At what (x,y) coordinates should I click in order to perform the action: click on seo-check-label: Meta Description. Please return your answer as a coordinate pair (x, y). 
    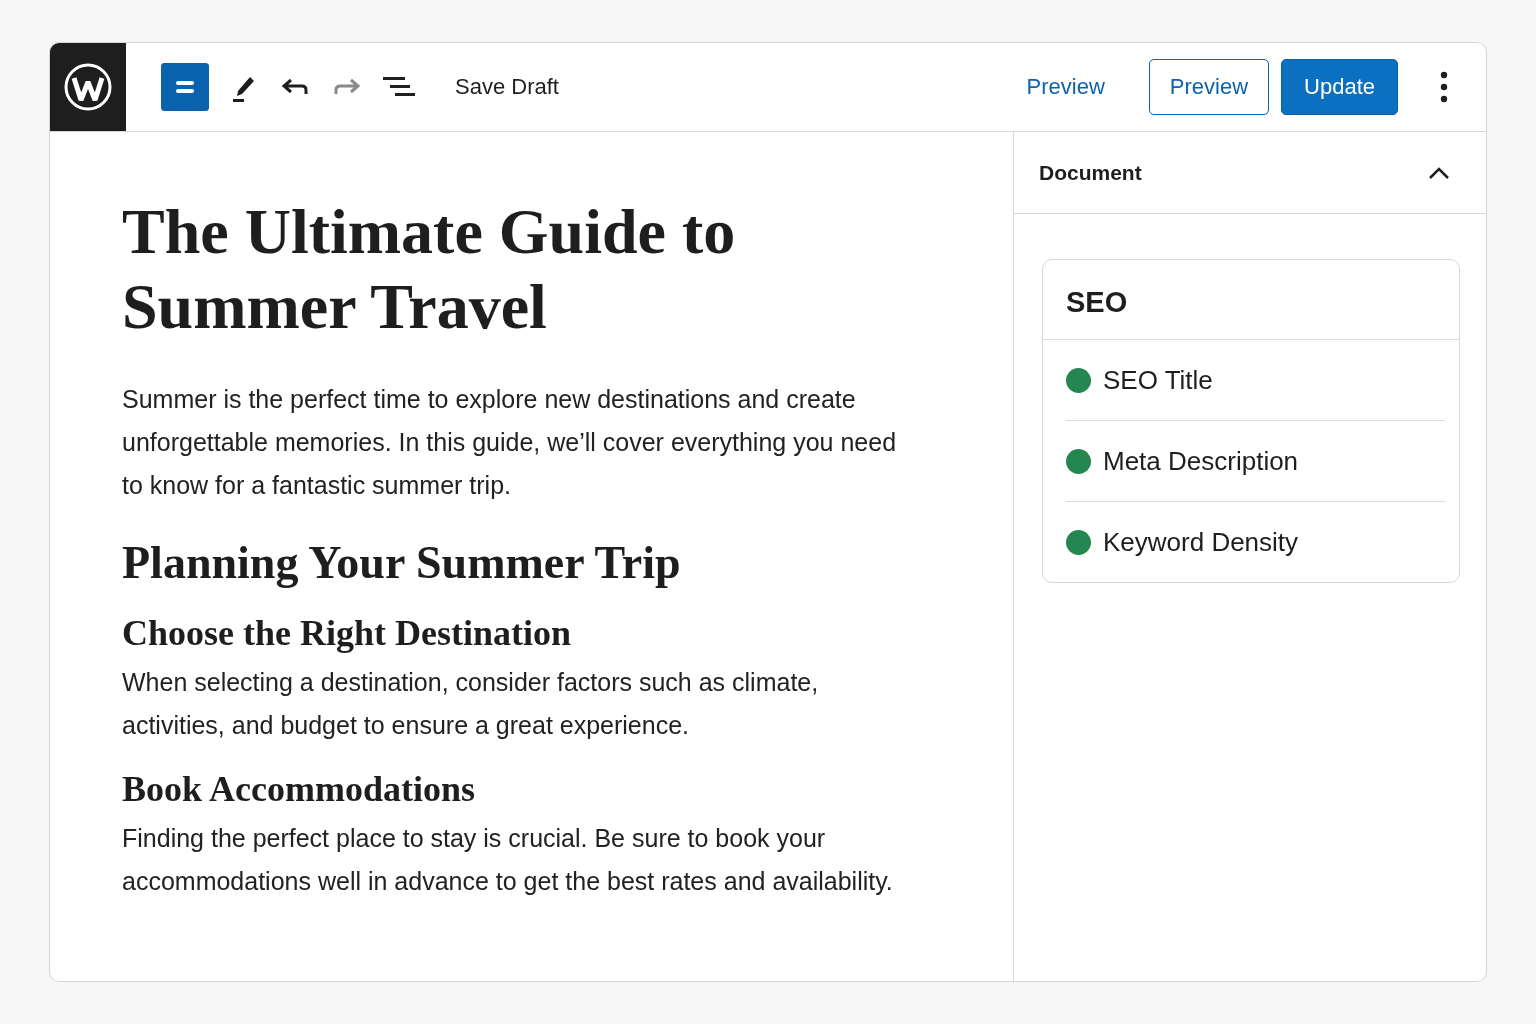
    Looking at the image, I should click on (1201, 461).